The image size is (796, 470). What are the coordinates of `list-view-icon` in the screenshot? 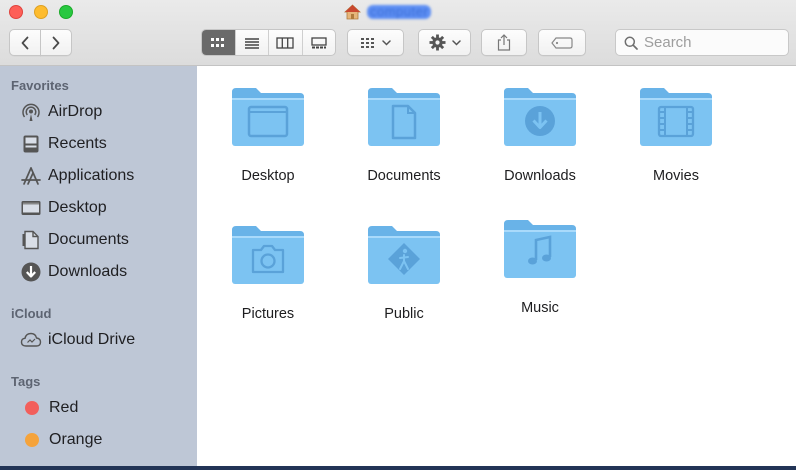 It's located at (251, 43).